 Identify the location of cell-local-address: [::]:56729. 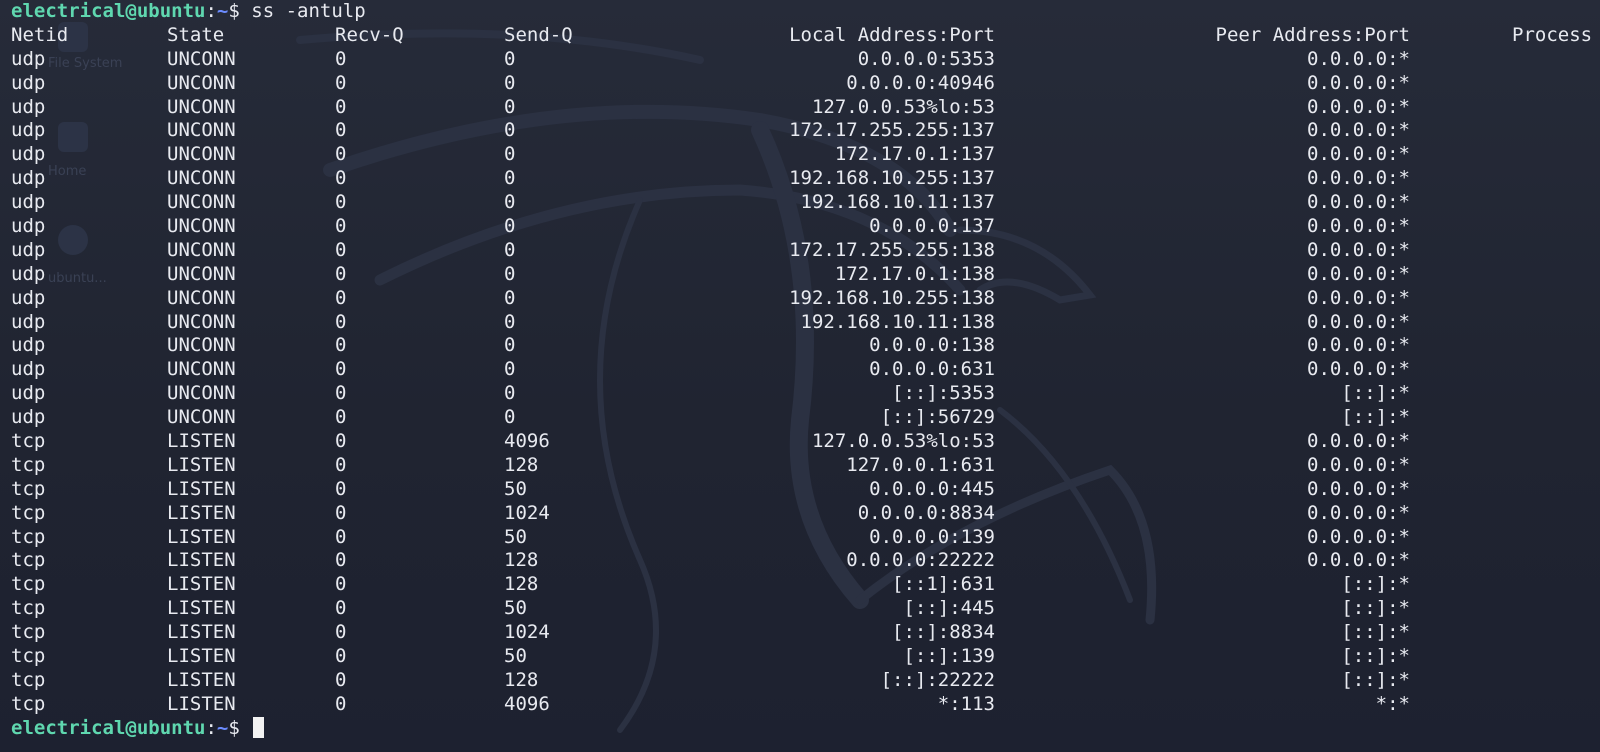
(937, 417).